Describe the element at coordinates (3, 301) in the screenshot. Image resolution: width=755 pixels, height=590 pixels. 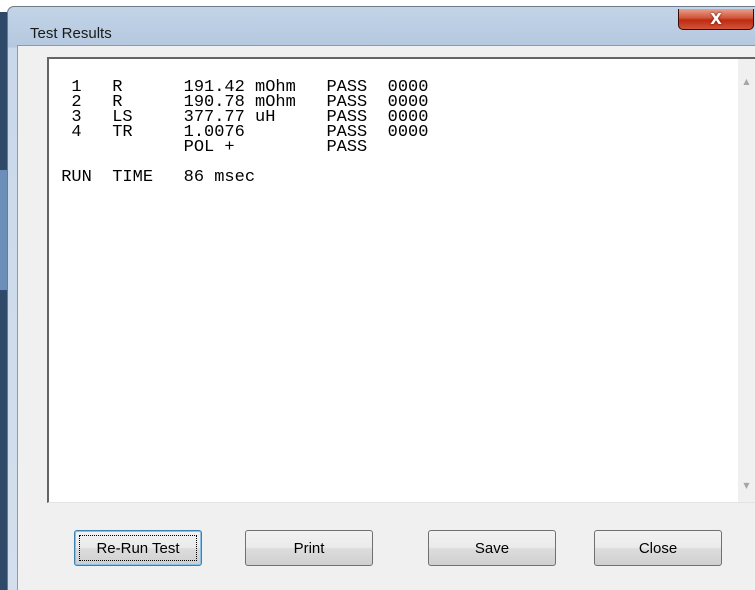
I see `background-window-edge` at that location.